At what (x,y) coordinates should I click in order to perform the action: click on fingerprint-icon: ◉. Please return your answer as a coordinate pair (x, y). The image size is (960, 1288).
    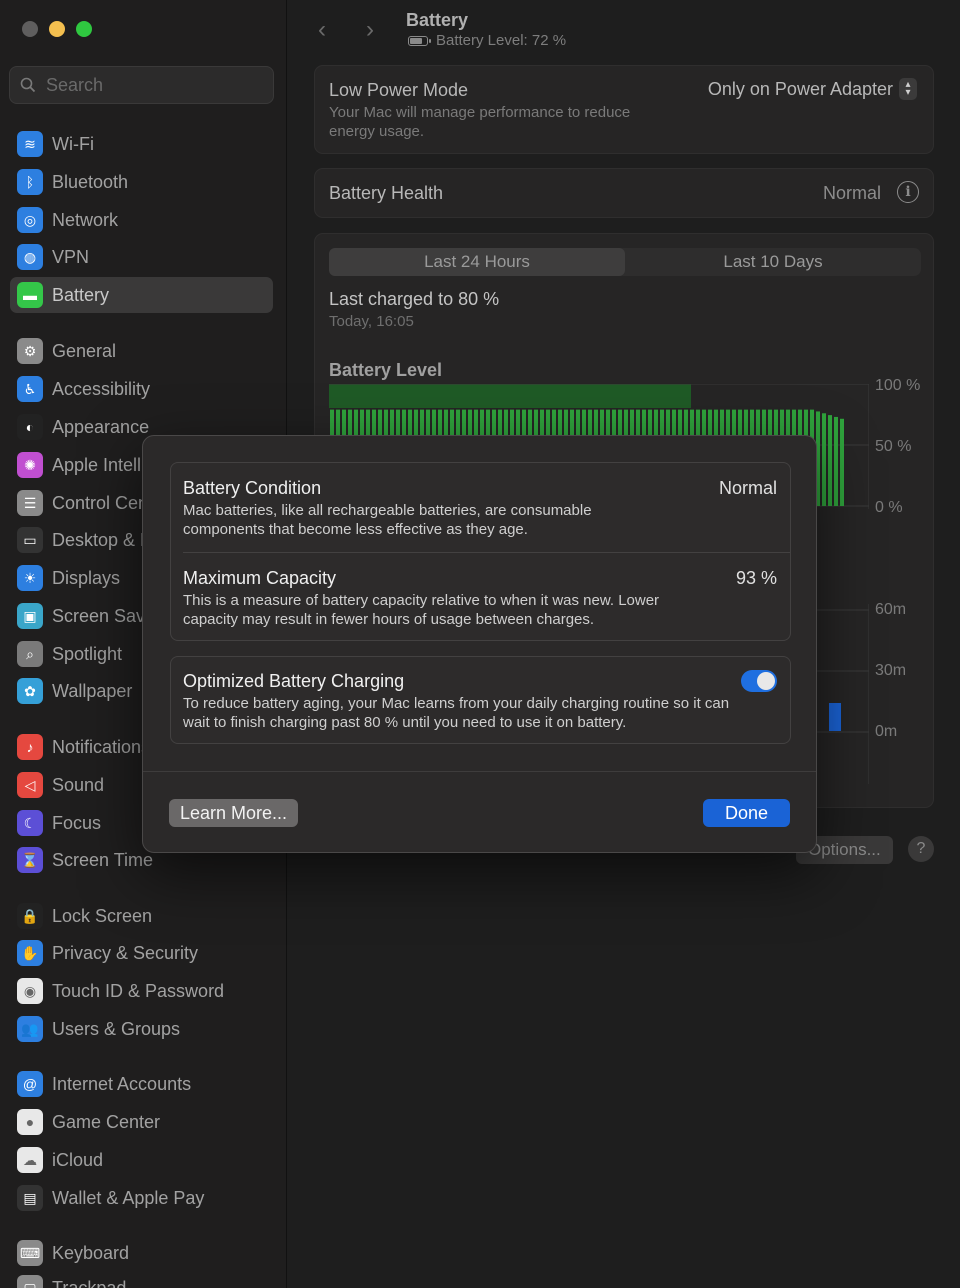
    Looking at the image, I should click on (30, 991).